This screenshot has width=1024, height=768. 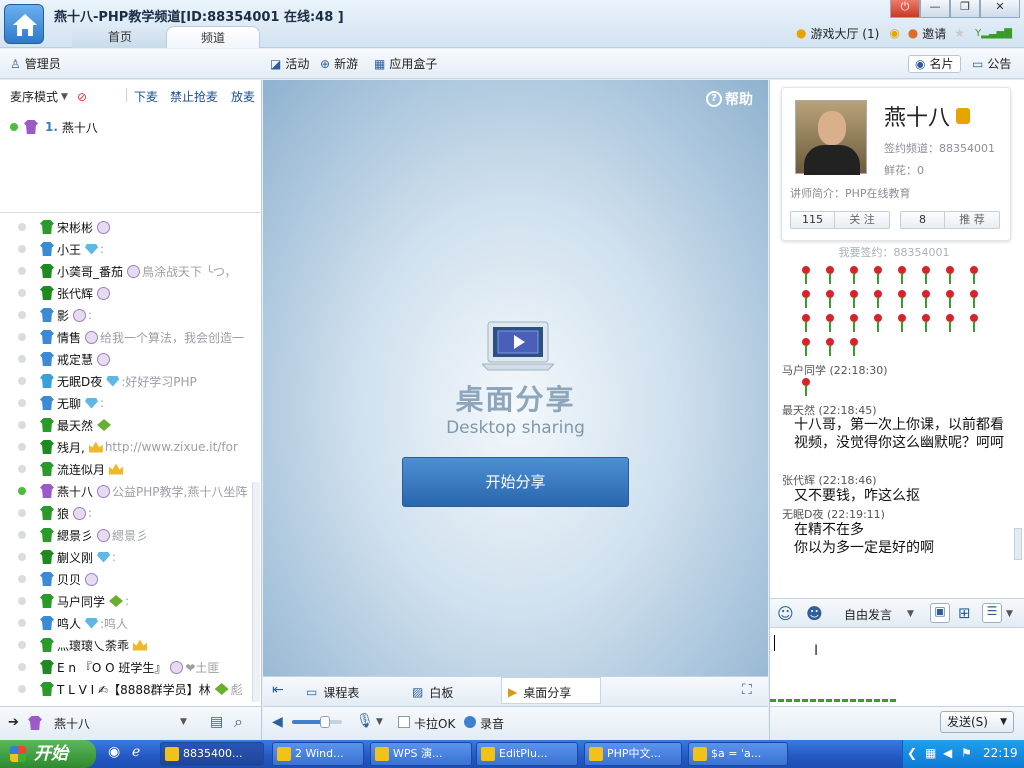 What do you see at coordinates (404, 722) in the screenshot?
I see `karaoke-checkbox` at bounding box center [404, 722].